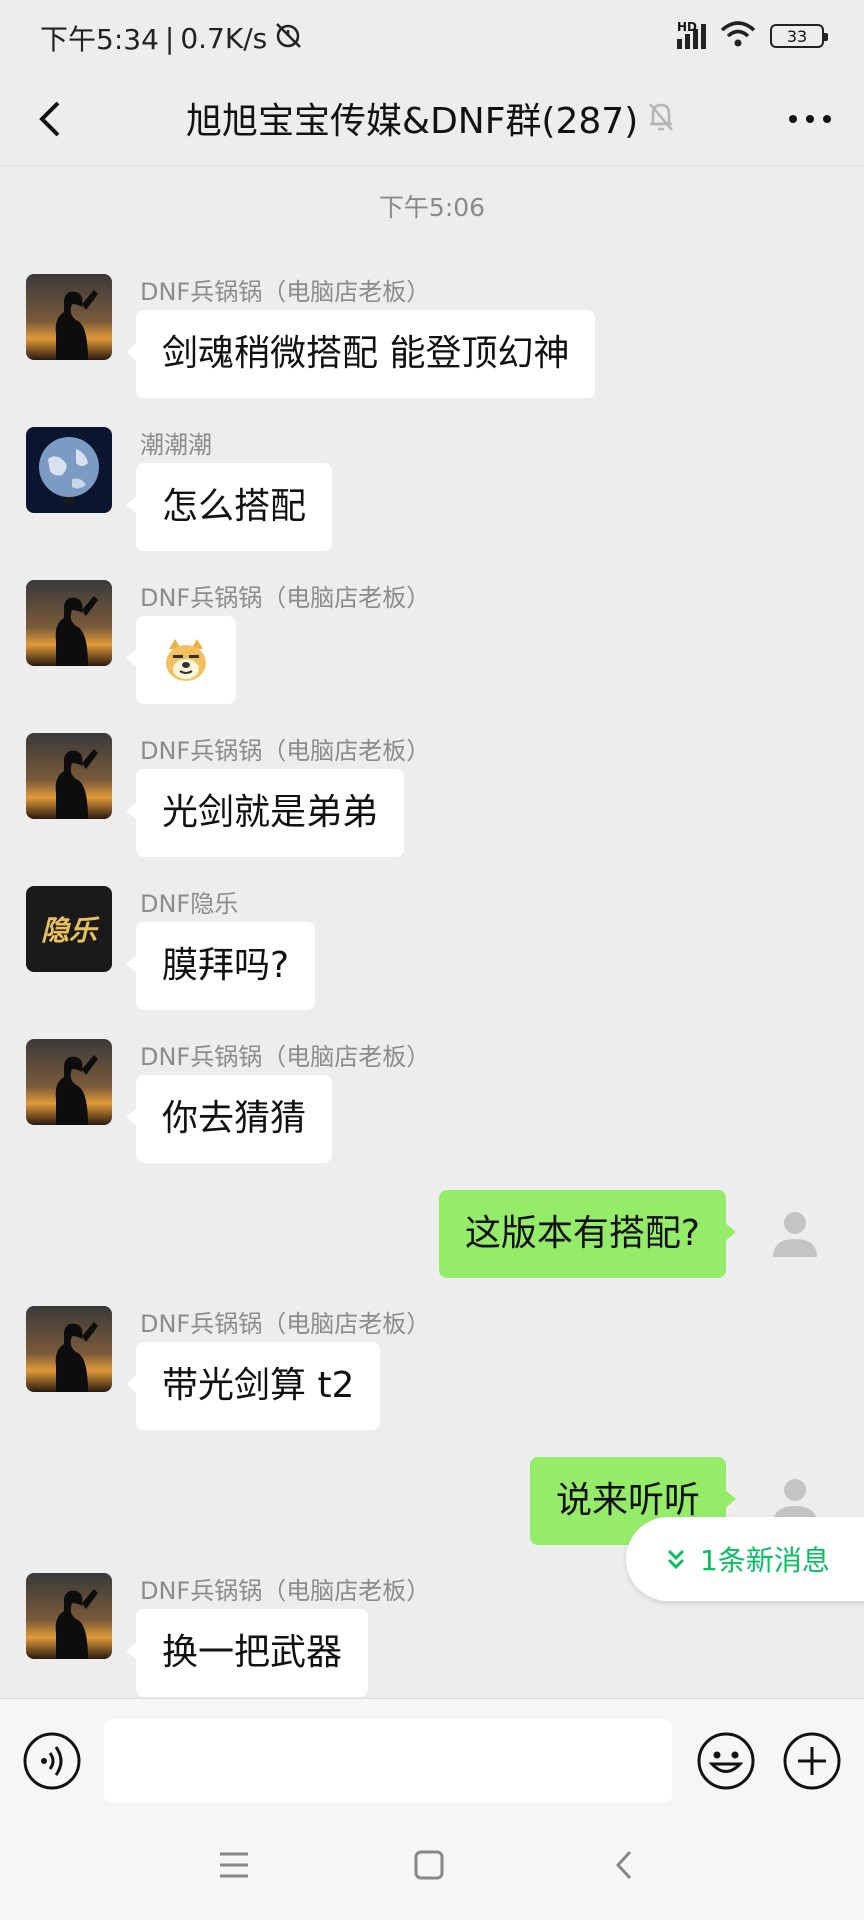  Describe the element at coordinates (676, 1559) in the screenshot. I see `double-chevron-down-icon` at that location.